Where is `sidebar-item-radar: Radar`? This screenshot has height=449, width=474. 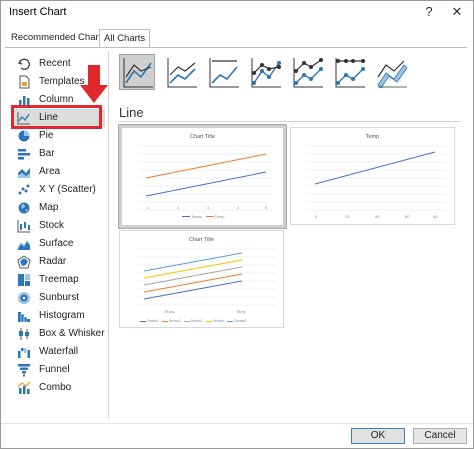
sidebar-item-radar: Radar is located at coordinates (58, 262).